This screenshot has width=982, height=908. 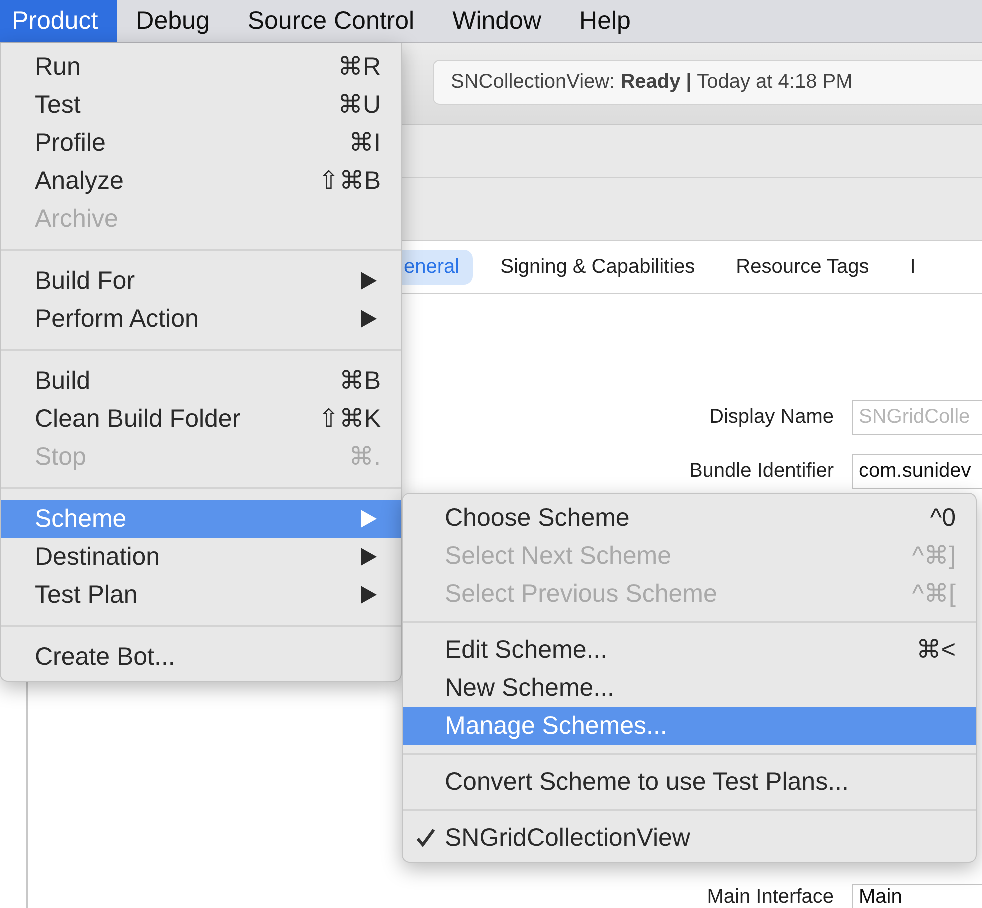 I want to click on activity-status: SNCollectionView: Ready | Today at 4:18 PM, so click(x=707, y=82).